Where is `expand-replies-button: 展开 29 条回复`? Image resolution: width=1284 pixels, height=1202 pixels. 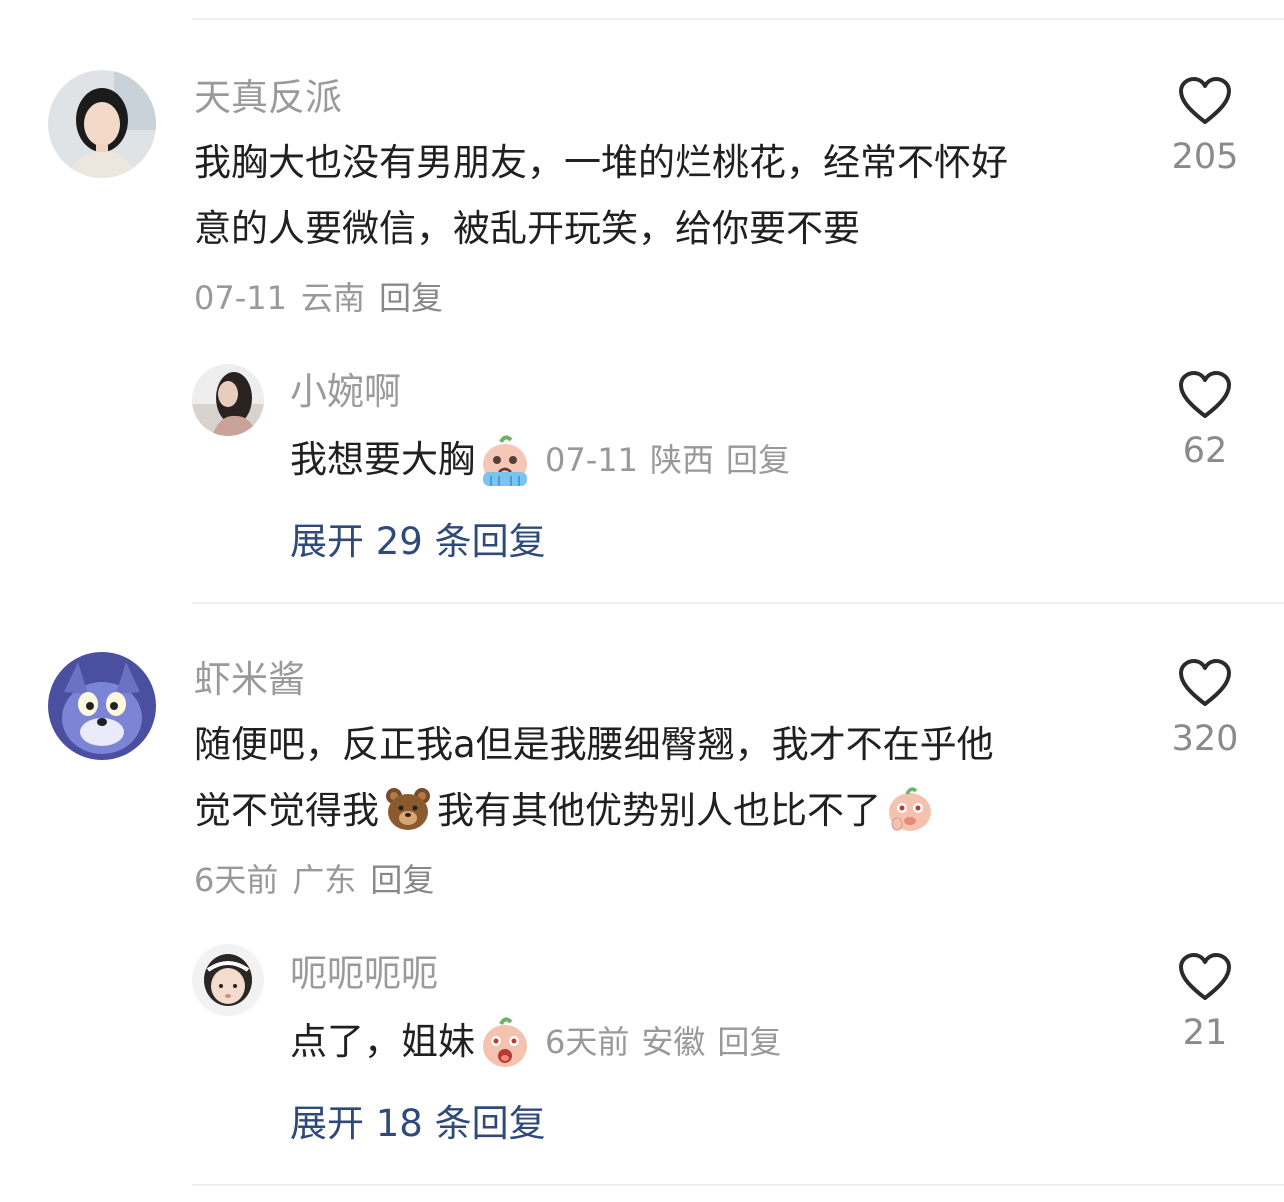 expand-replies-button: 展开 29 条回复 is located at coordinates (418, 542).